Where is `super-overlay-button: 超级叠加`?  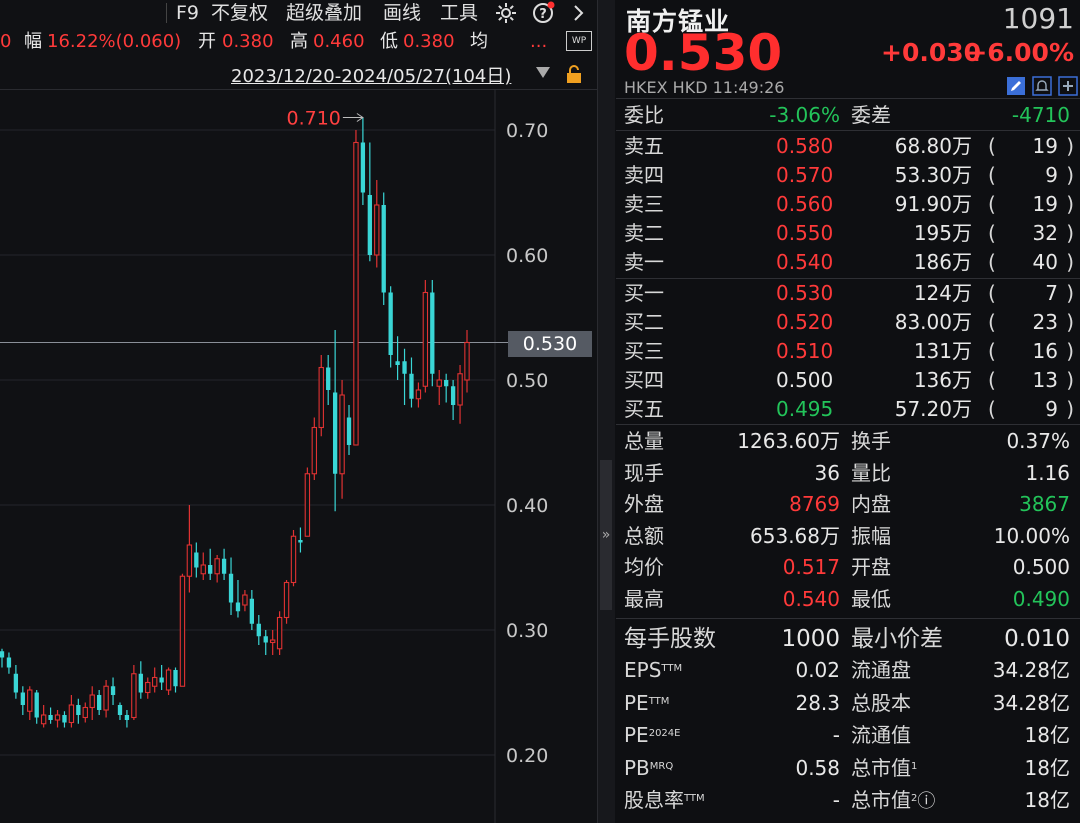 super-overlay-button: 超级叠加 is located at coordinates (324, 13).